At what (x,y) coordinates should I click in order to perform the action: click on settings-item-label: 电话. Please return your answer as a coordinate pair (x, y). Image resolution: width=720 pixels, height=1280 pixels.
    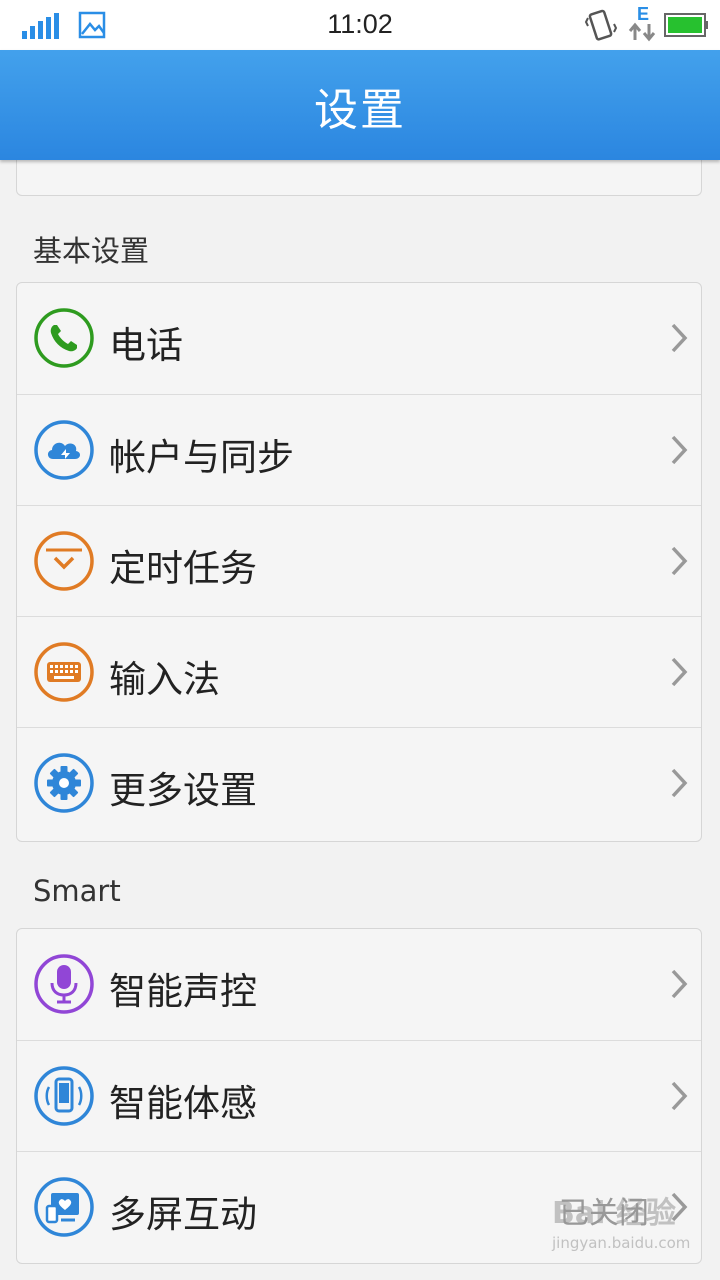
    Looking at the image, I should click on (146, 345).